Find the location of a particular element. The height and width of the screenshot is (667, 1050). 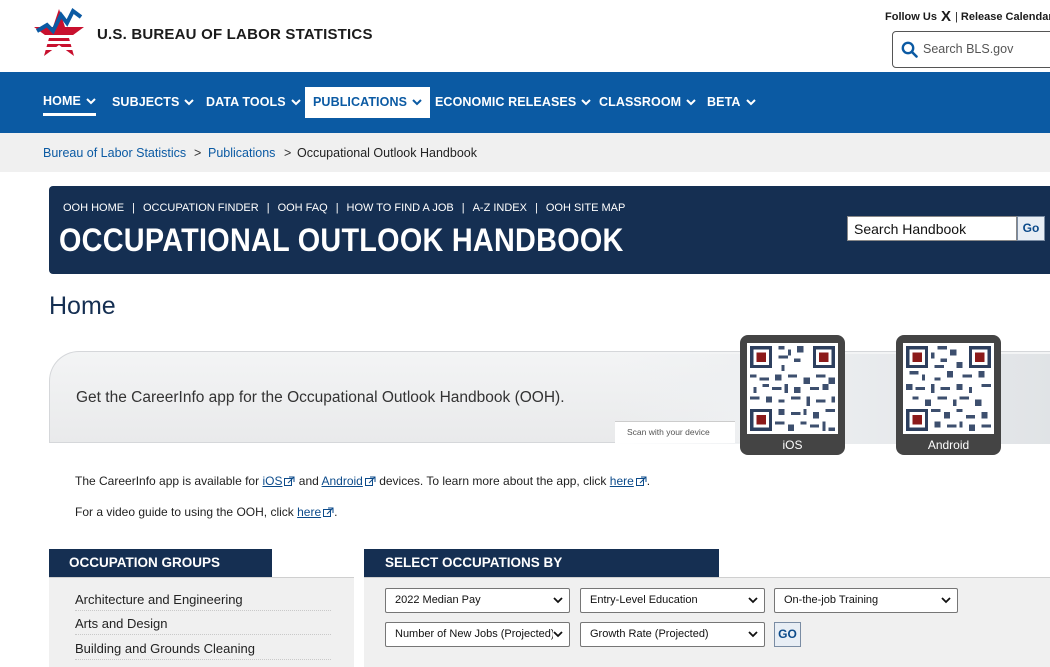

nav-data-tools: DATA TOOLS is located at coordinates (253, 102).